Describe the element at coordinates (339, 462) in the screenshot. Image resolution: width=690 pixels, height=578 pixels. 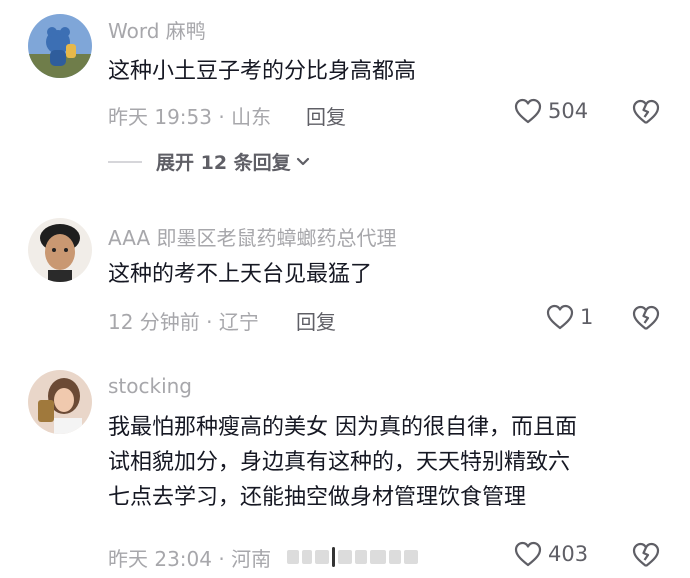
I see `comment-text-line: 试相貌加分，身边真有这种的，天天特别精致六` at that location.